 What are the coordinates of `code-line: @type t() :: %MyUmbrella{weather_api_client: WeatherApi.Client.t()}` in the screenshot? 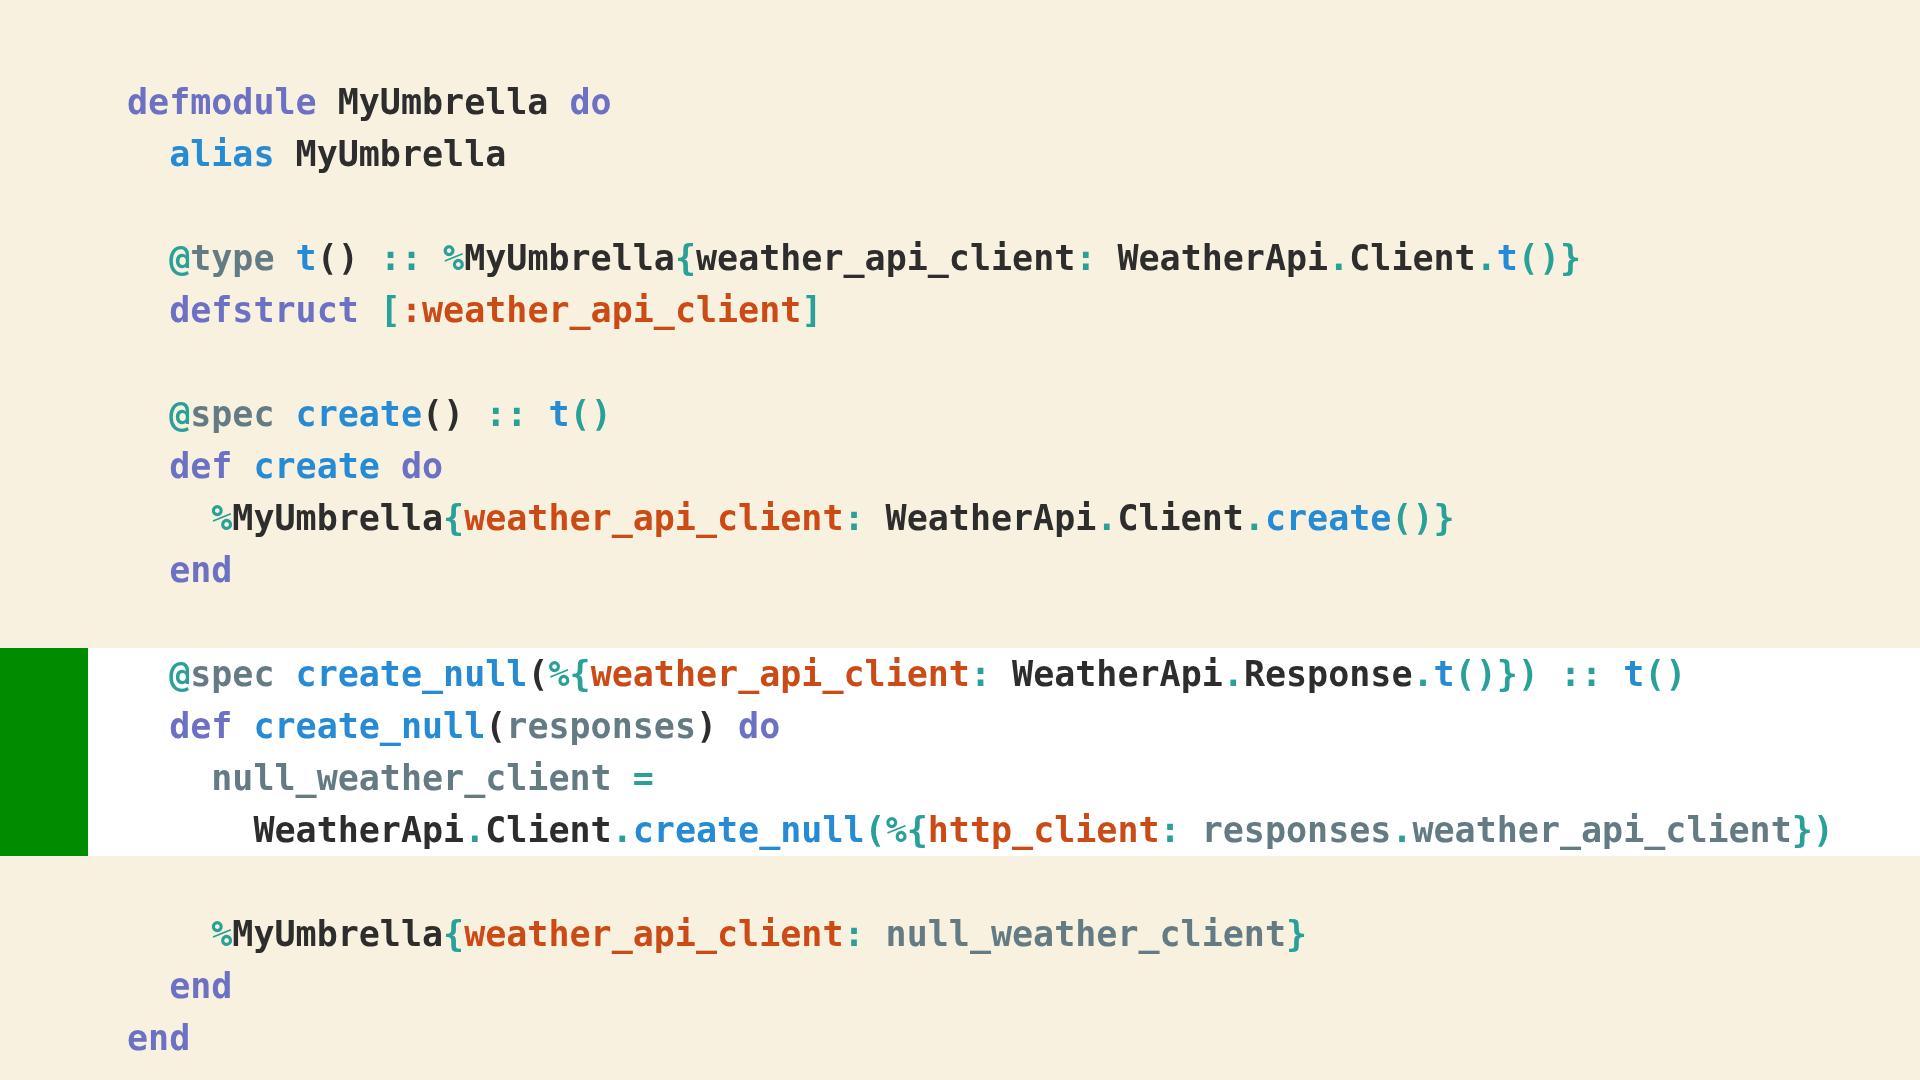 It's located at (875, 258).